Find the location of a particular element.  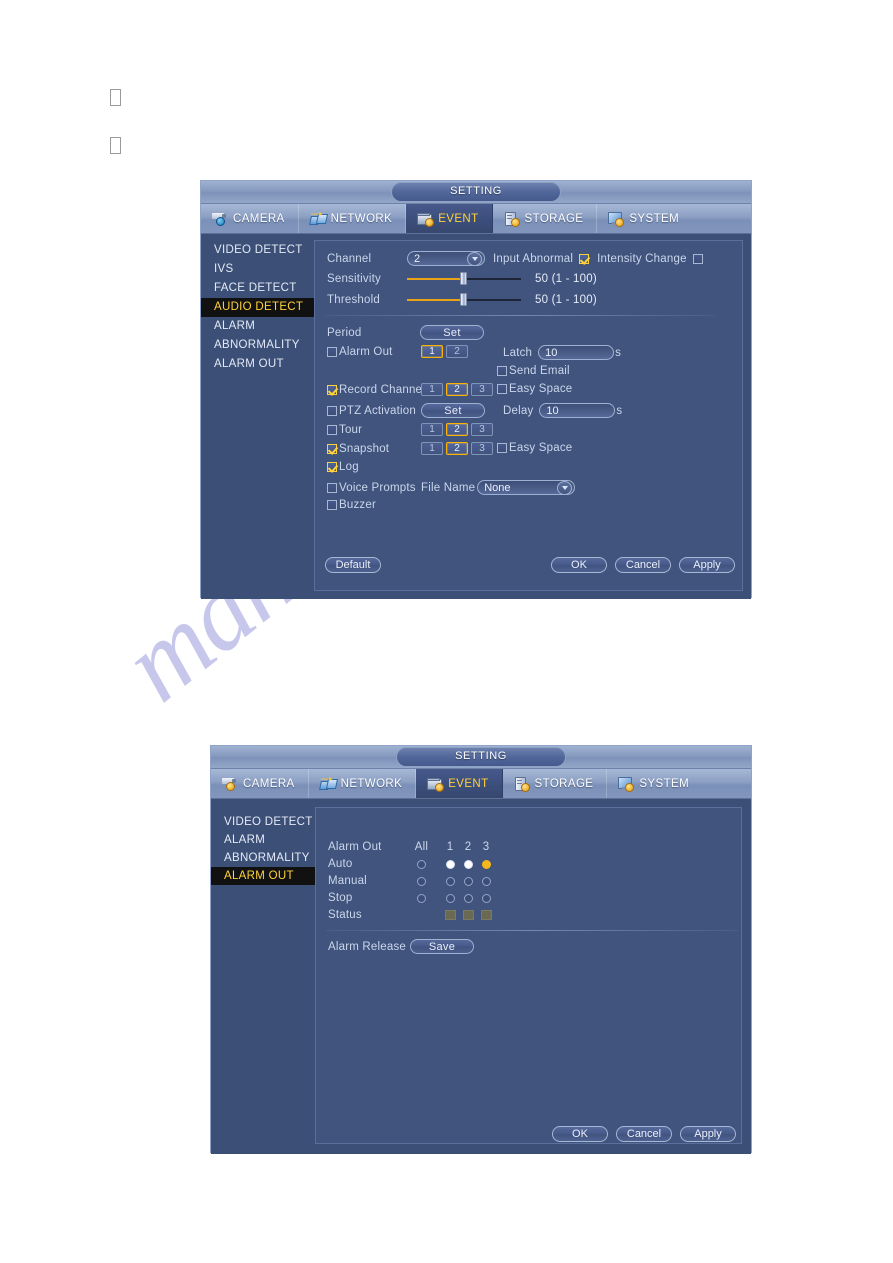

period-set-button: Set is located at coordinates (452, 332).